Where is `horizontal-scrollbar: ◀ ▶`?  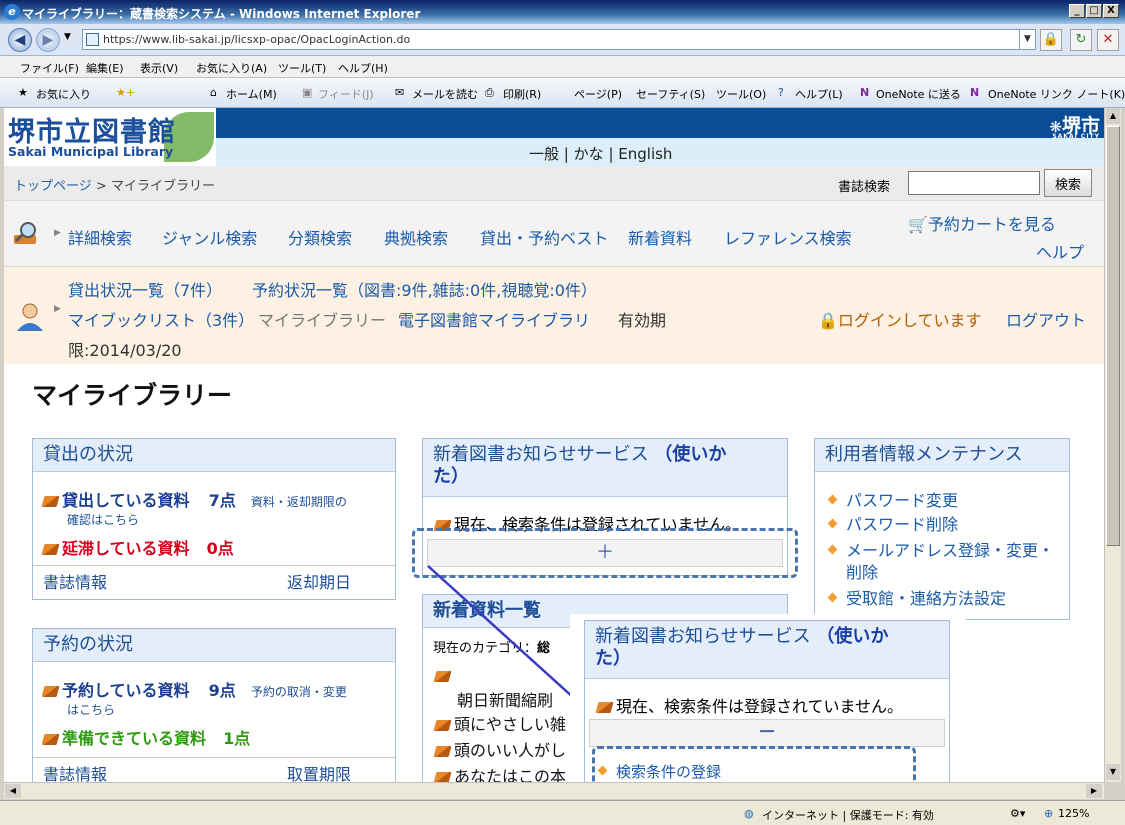
horizontal-scrollbar: ◀ ▶ is located at coordinates (554, 790).